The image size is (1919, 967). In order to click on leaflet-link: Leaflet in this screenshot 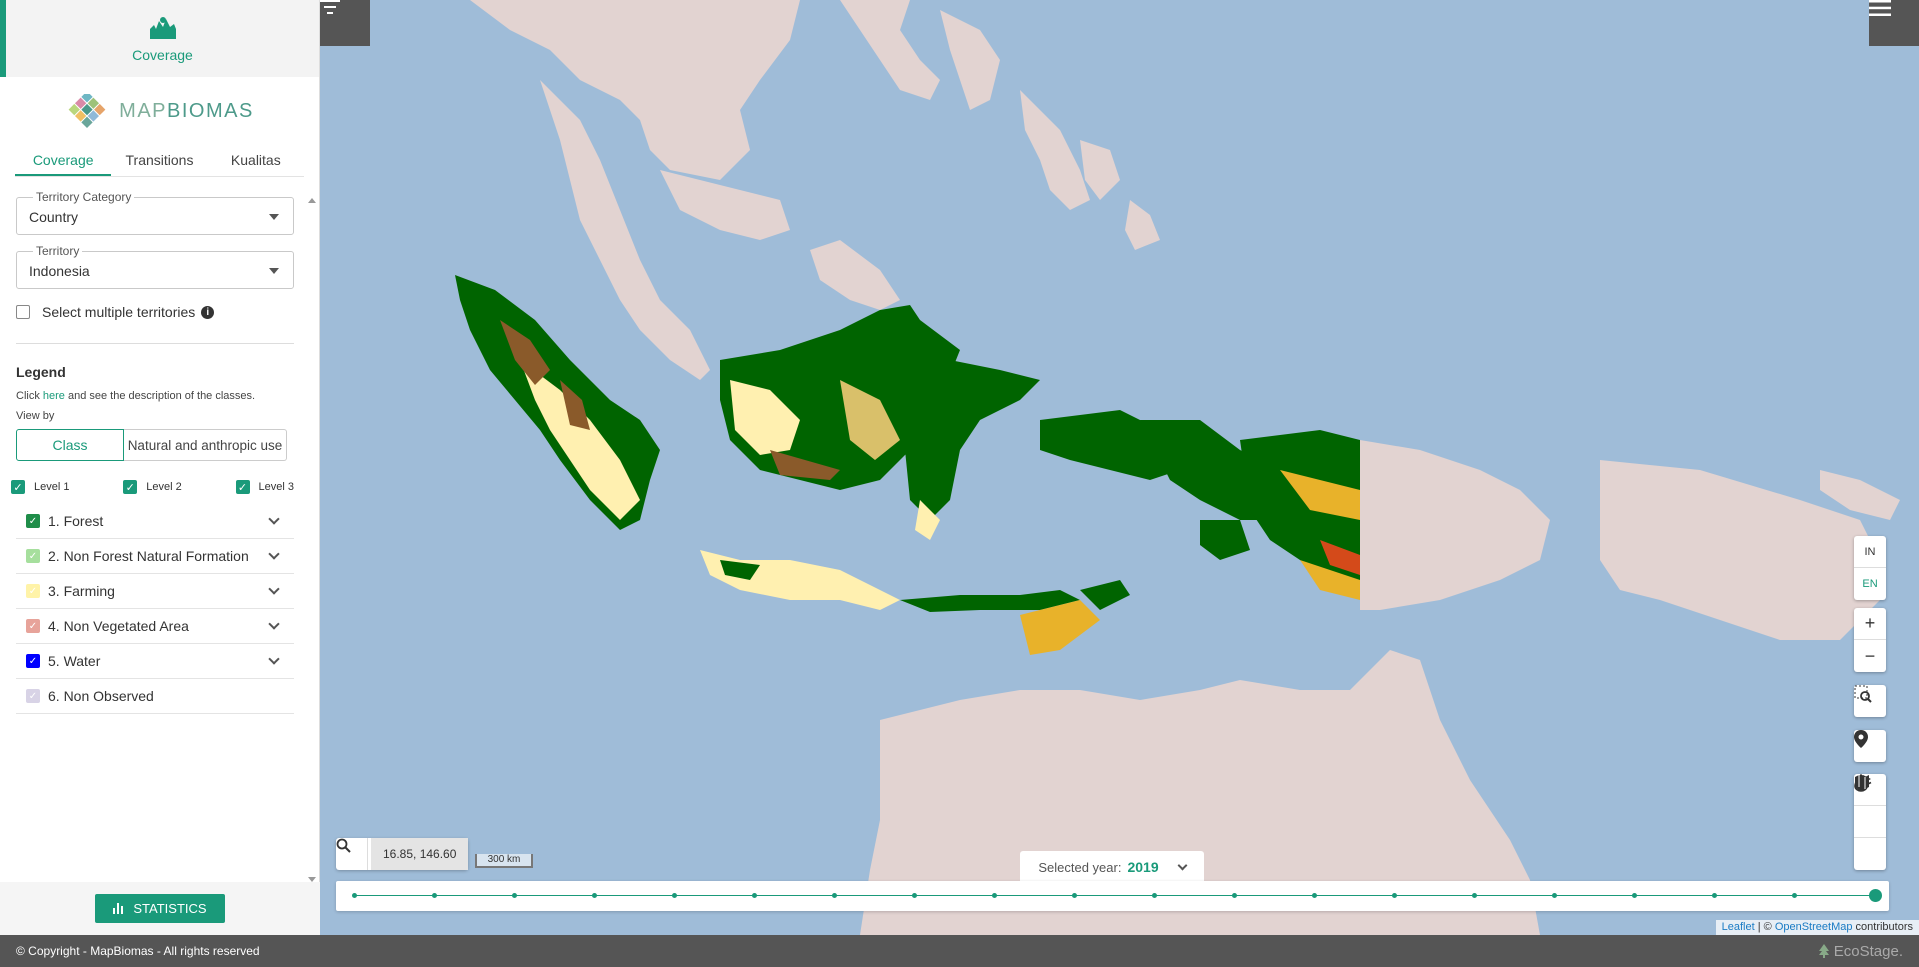, I will do `click(1738, 927)`.